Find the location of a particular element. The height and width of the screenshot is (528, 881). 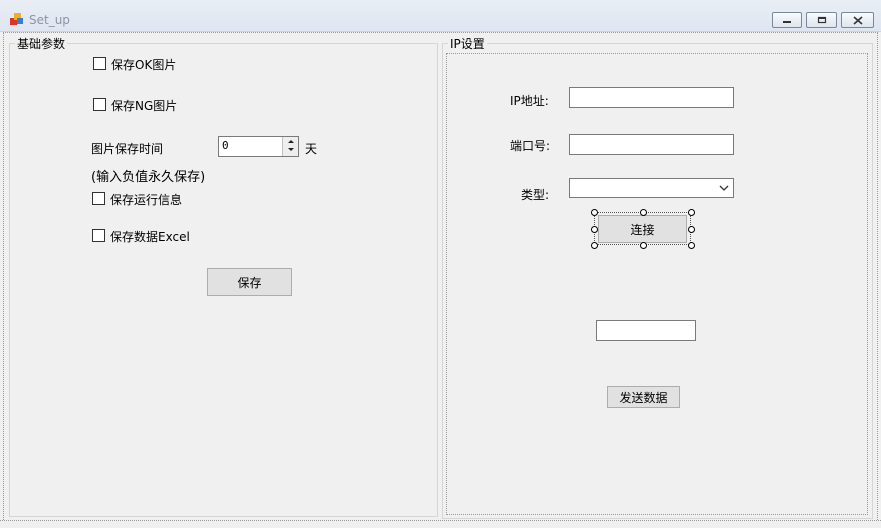

save-run-info-label: 保存运行信息 is located at coordinates (146, 200).